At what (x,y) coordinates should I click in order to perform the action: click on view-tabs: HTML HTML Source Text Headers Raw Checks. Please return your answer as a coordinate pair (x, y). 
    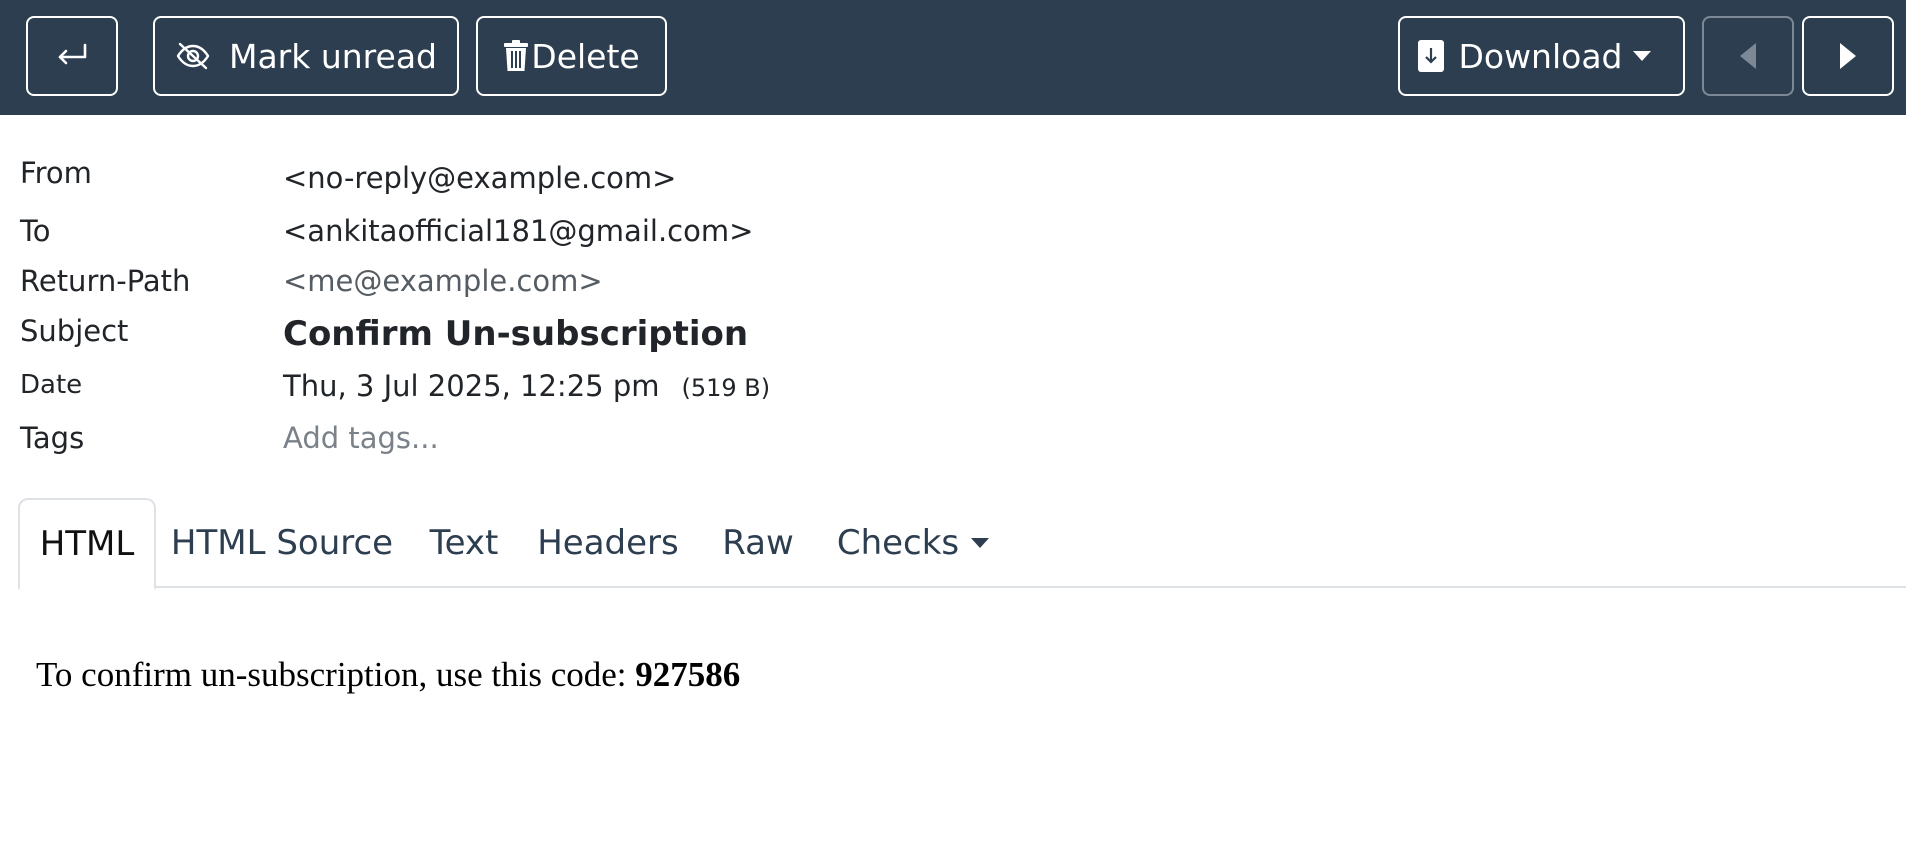
    Looking at the image, I should click on (962, 544).